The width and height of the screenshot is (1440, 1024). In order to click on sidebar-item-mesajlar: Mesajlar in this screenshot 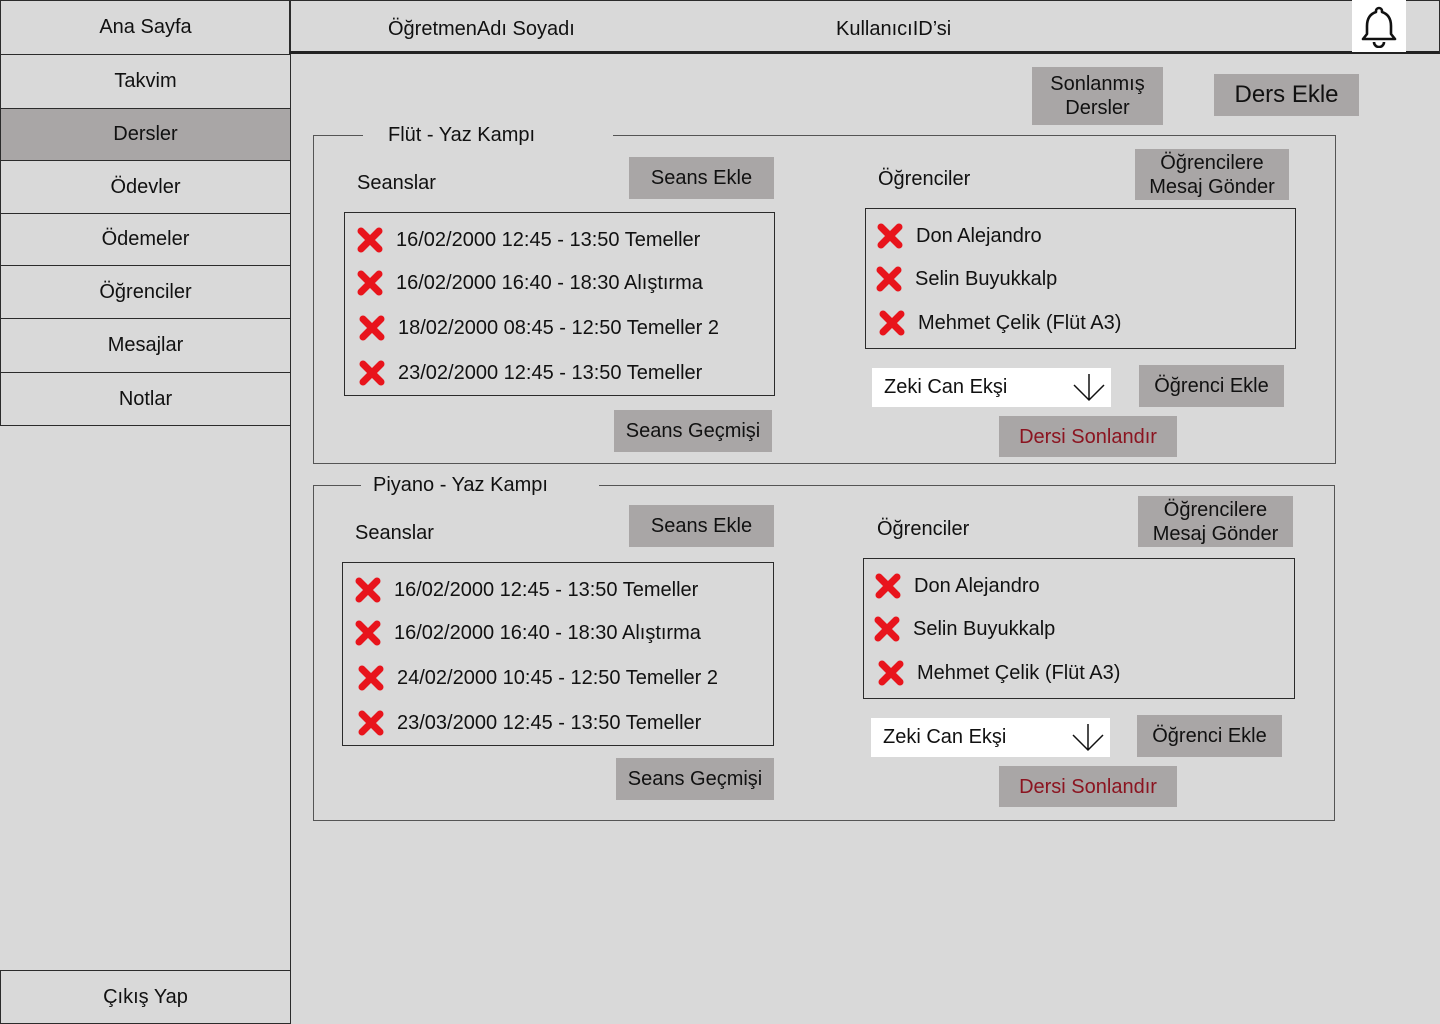, I will do `click(145, 345)`.